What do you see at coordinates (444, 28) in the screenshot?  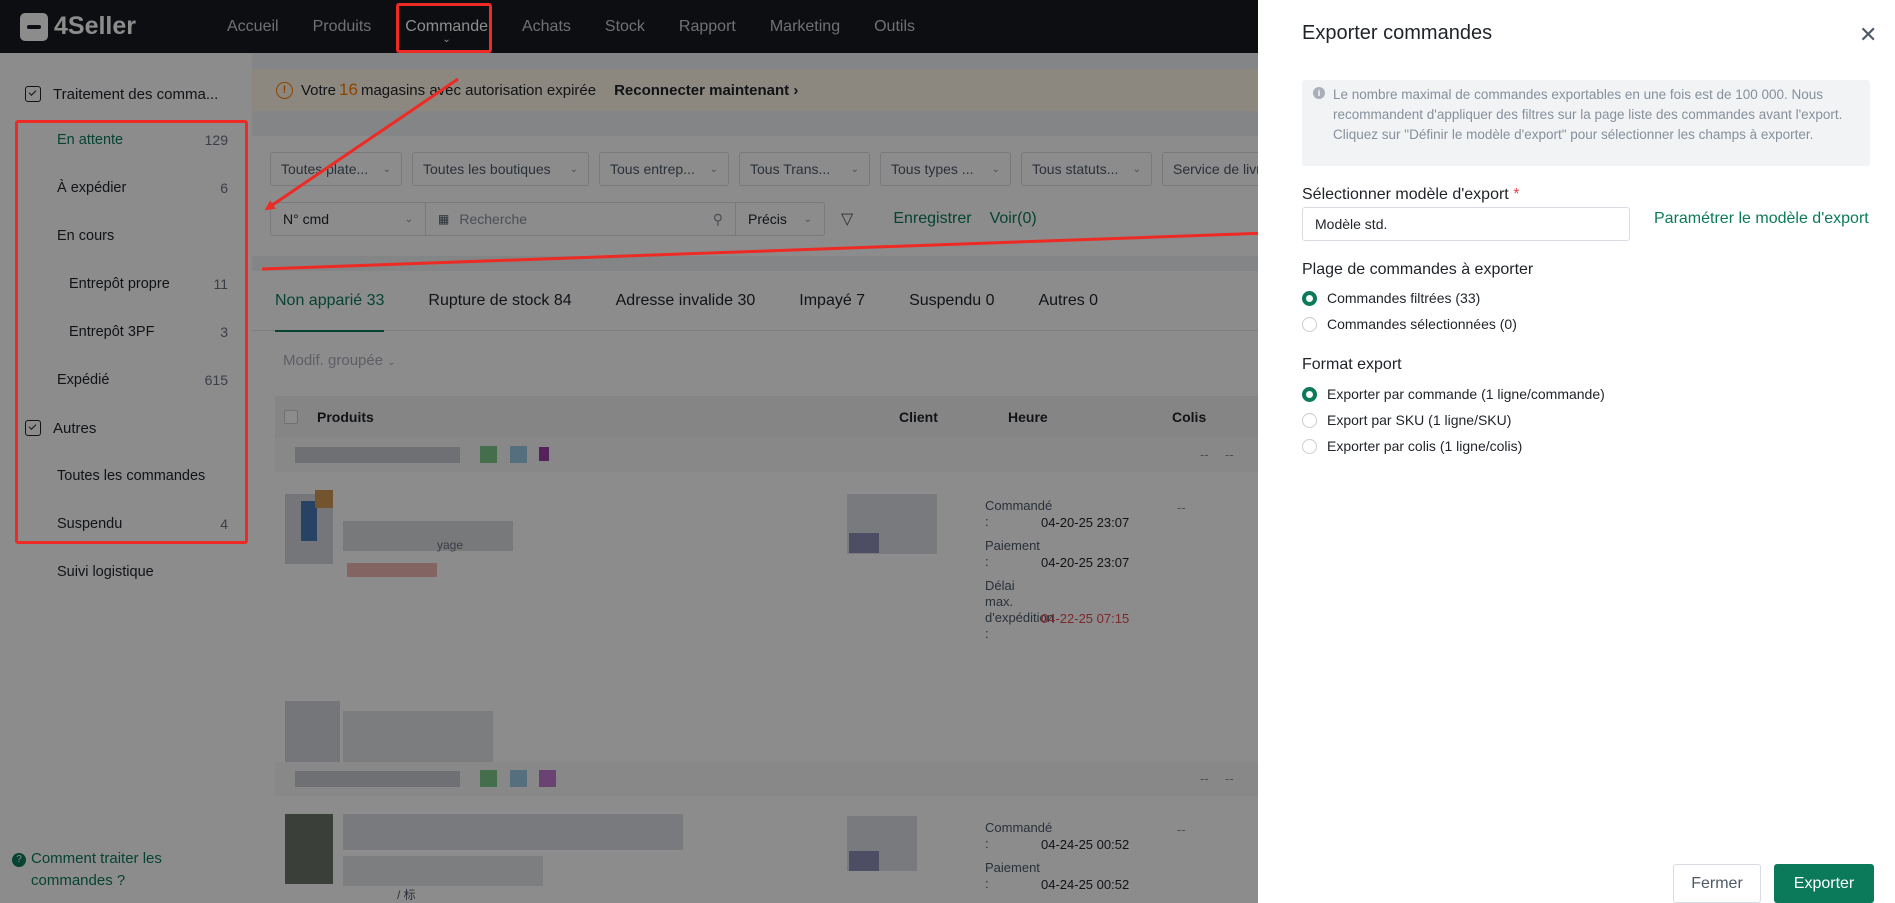 I see `annotation-box-commande` at bounding box center [444, 28].